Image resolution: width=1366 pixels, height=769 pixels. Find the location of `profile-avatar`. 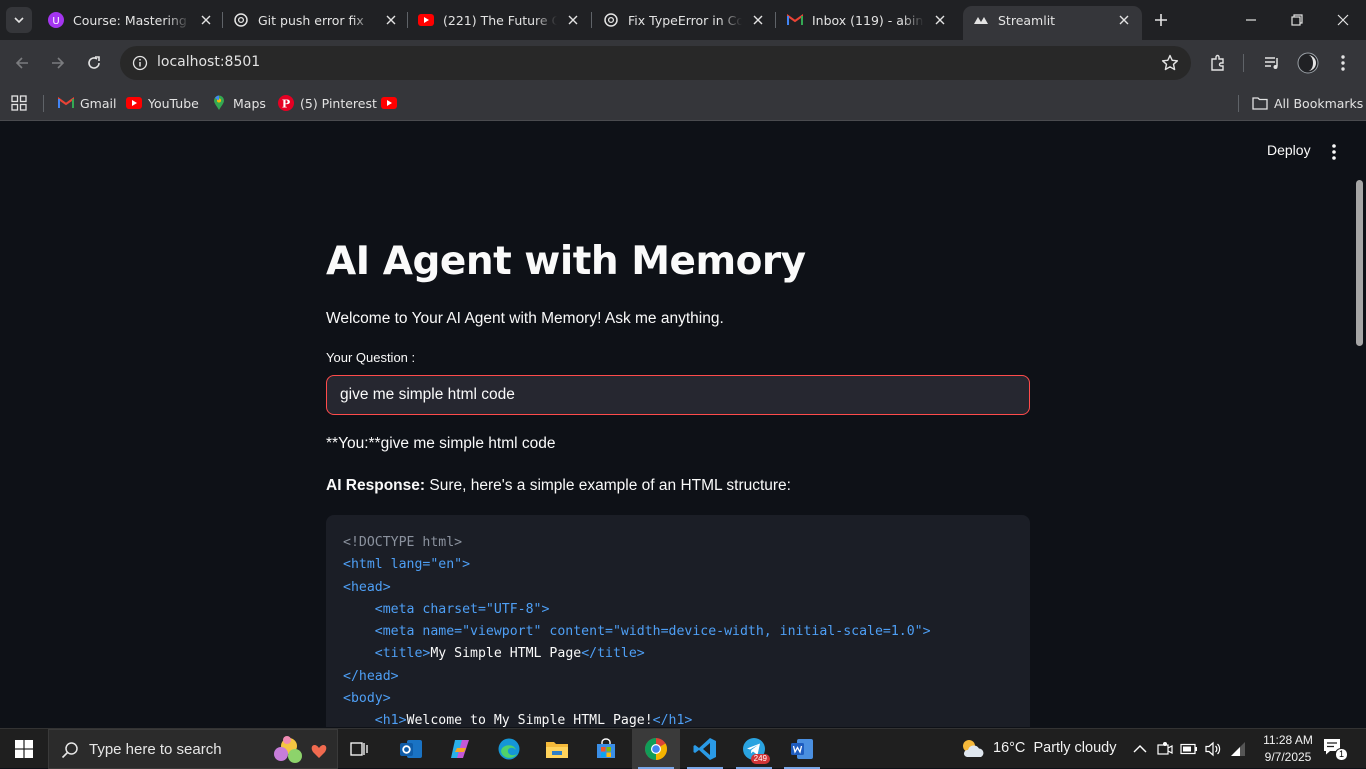

profile-avatar is located at coordinates (1308, 63).